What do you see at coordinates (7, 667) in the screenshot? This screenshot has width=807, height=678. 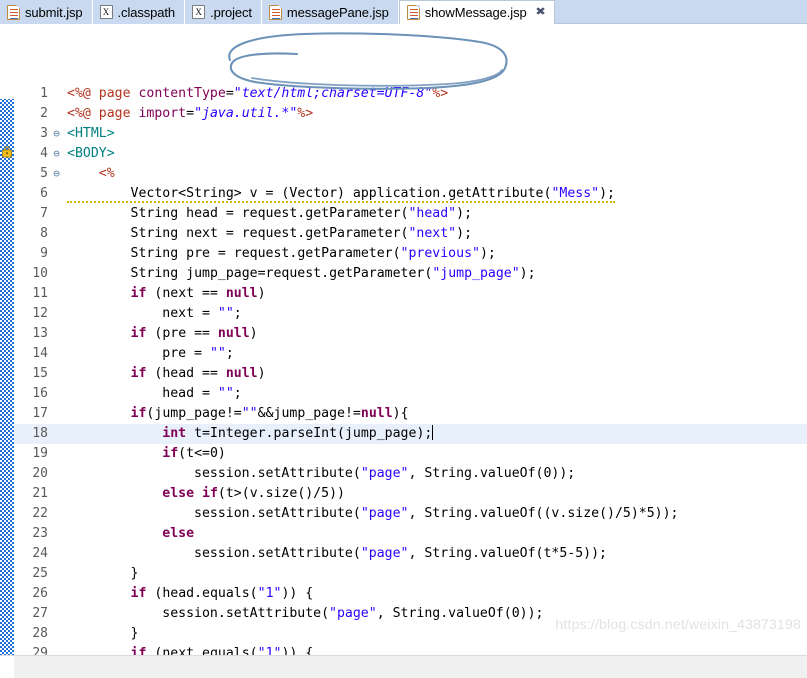 I see `scrollbar-left-cap` at bounding box center [7, 667].